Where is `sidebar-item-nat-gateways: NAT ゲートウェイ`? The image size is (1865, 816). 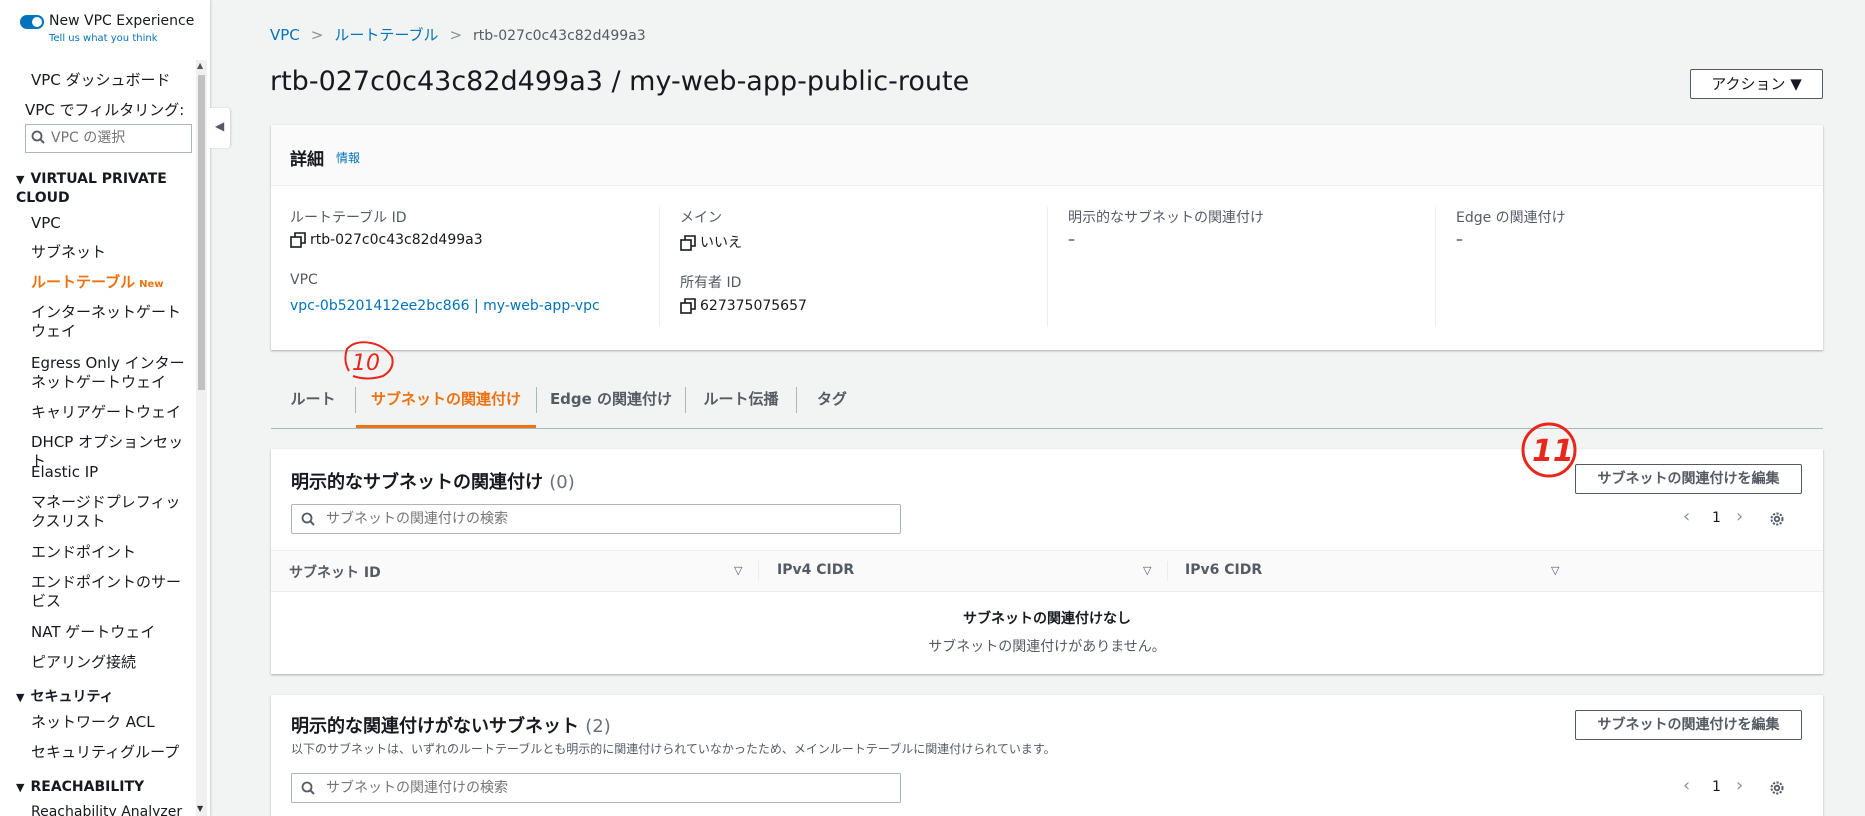 sidebar-item-nat-gateways: NAT ゲートウェイ is located at coordinates (111, 632).